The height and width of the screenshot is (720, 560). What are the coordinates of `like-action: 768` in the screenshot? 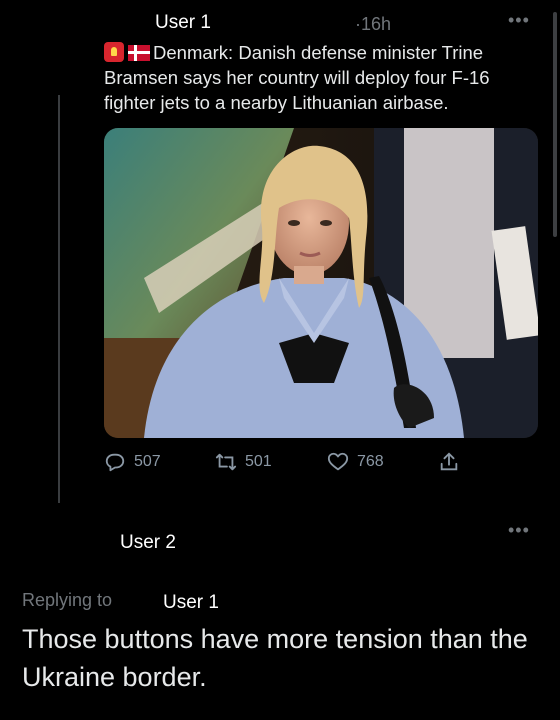 It's located at (355, 462).